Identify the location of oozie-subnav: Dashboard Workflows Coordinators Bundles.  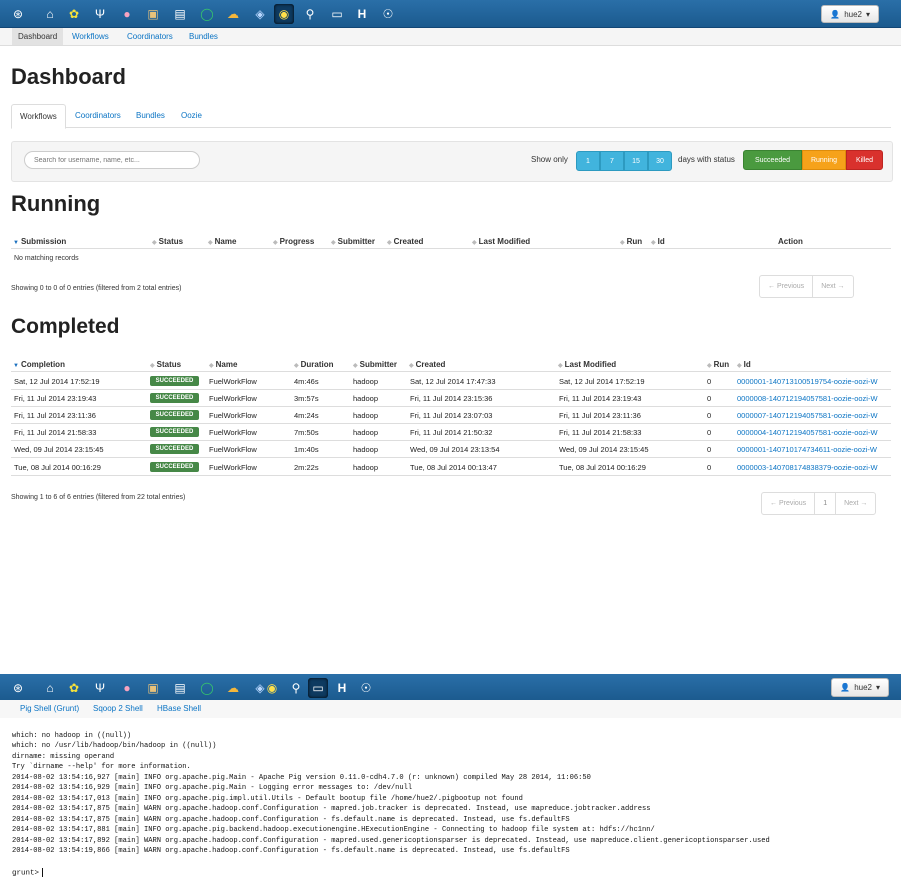
(450, 37).